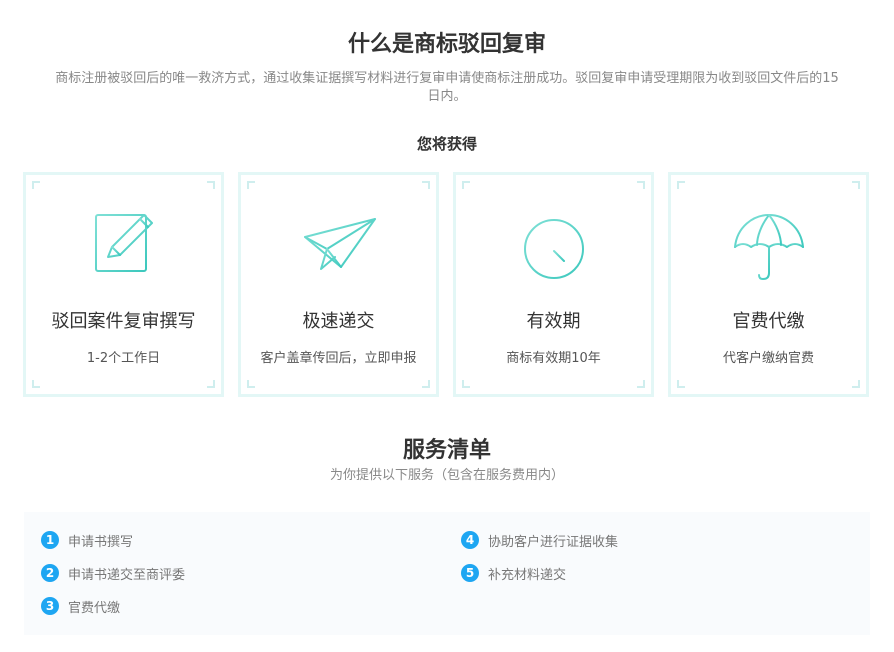 This screenshot has width=894, height=652. Describe the element at coordinates (553, 358) in the screenshot. I see `card-subtitle: 商标有效期10年` at that location.